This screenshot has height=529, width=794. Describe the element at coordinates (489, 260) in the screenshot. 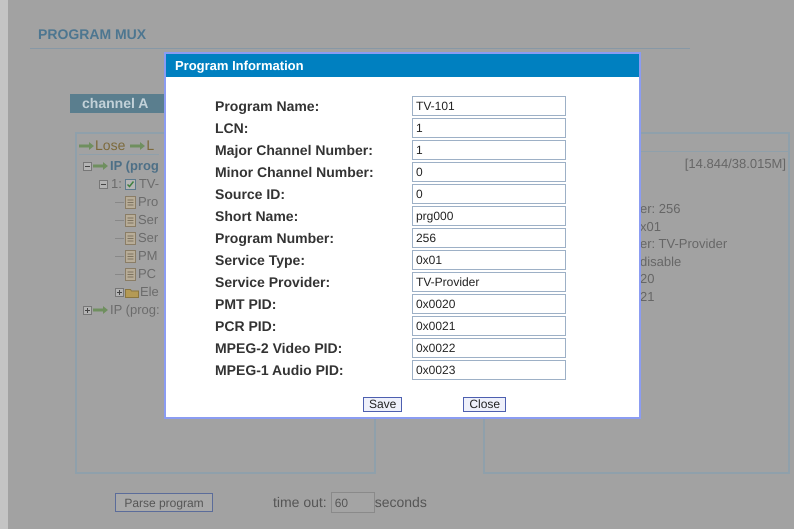

I see `input-field: 0x01` at that location.